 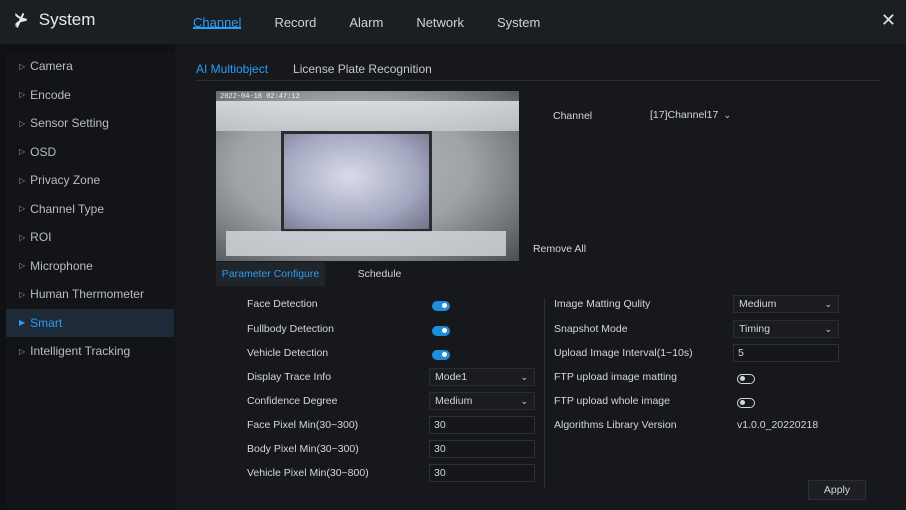 What do you see at coordinates (43, 151) in the screenshot?
I see `sidebar-item-label: OSD` at bounding box center [43, 151].